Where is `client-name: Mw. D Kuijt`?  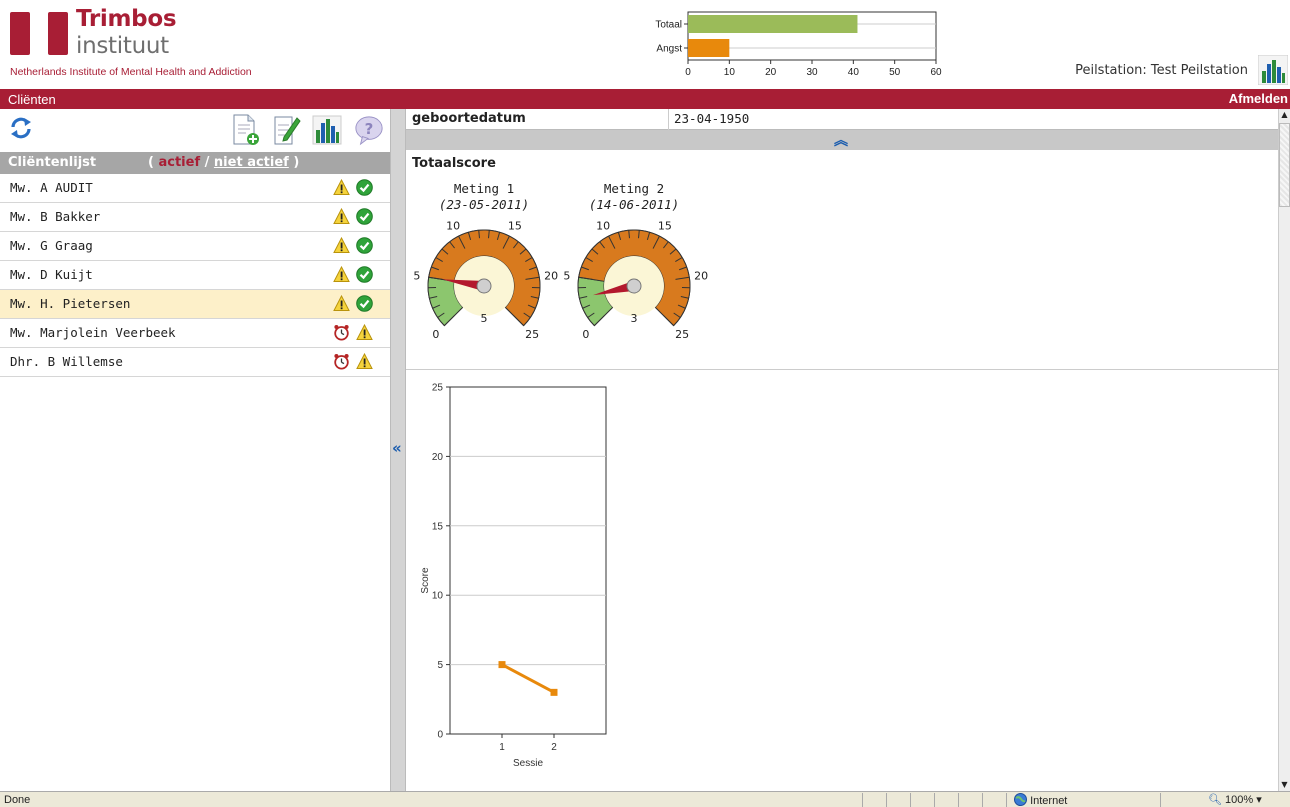
client-name: Mw. D Kuijt is located at coordinates (51, 274).